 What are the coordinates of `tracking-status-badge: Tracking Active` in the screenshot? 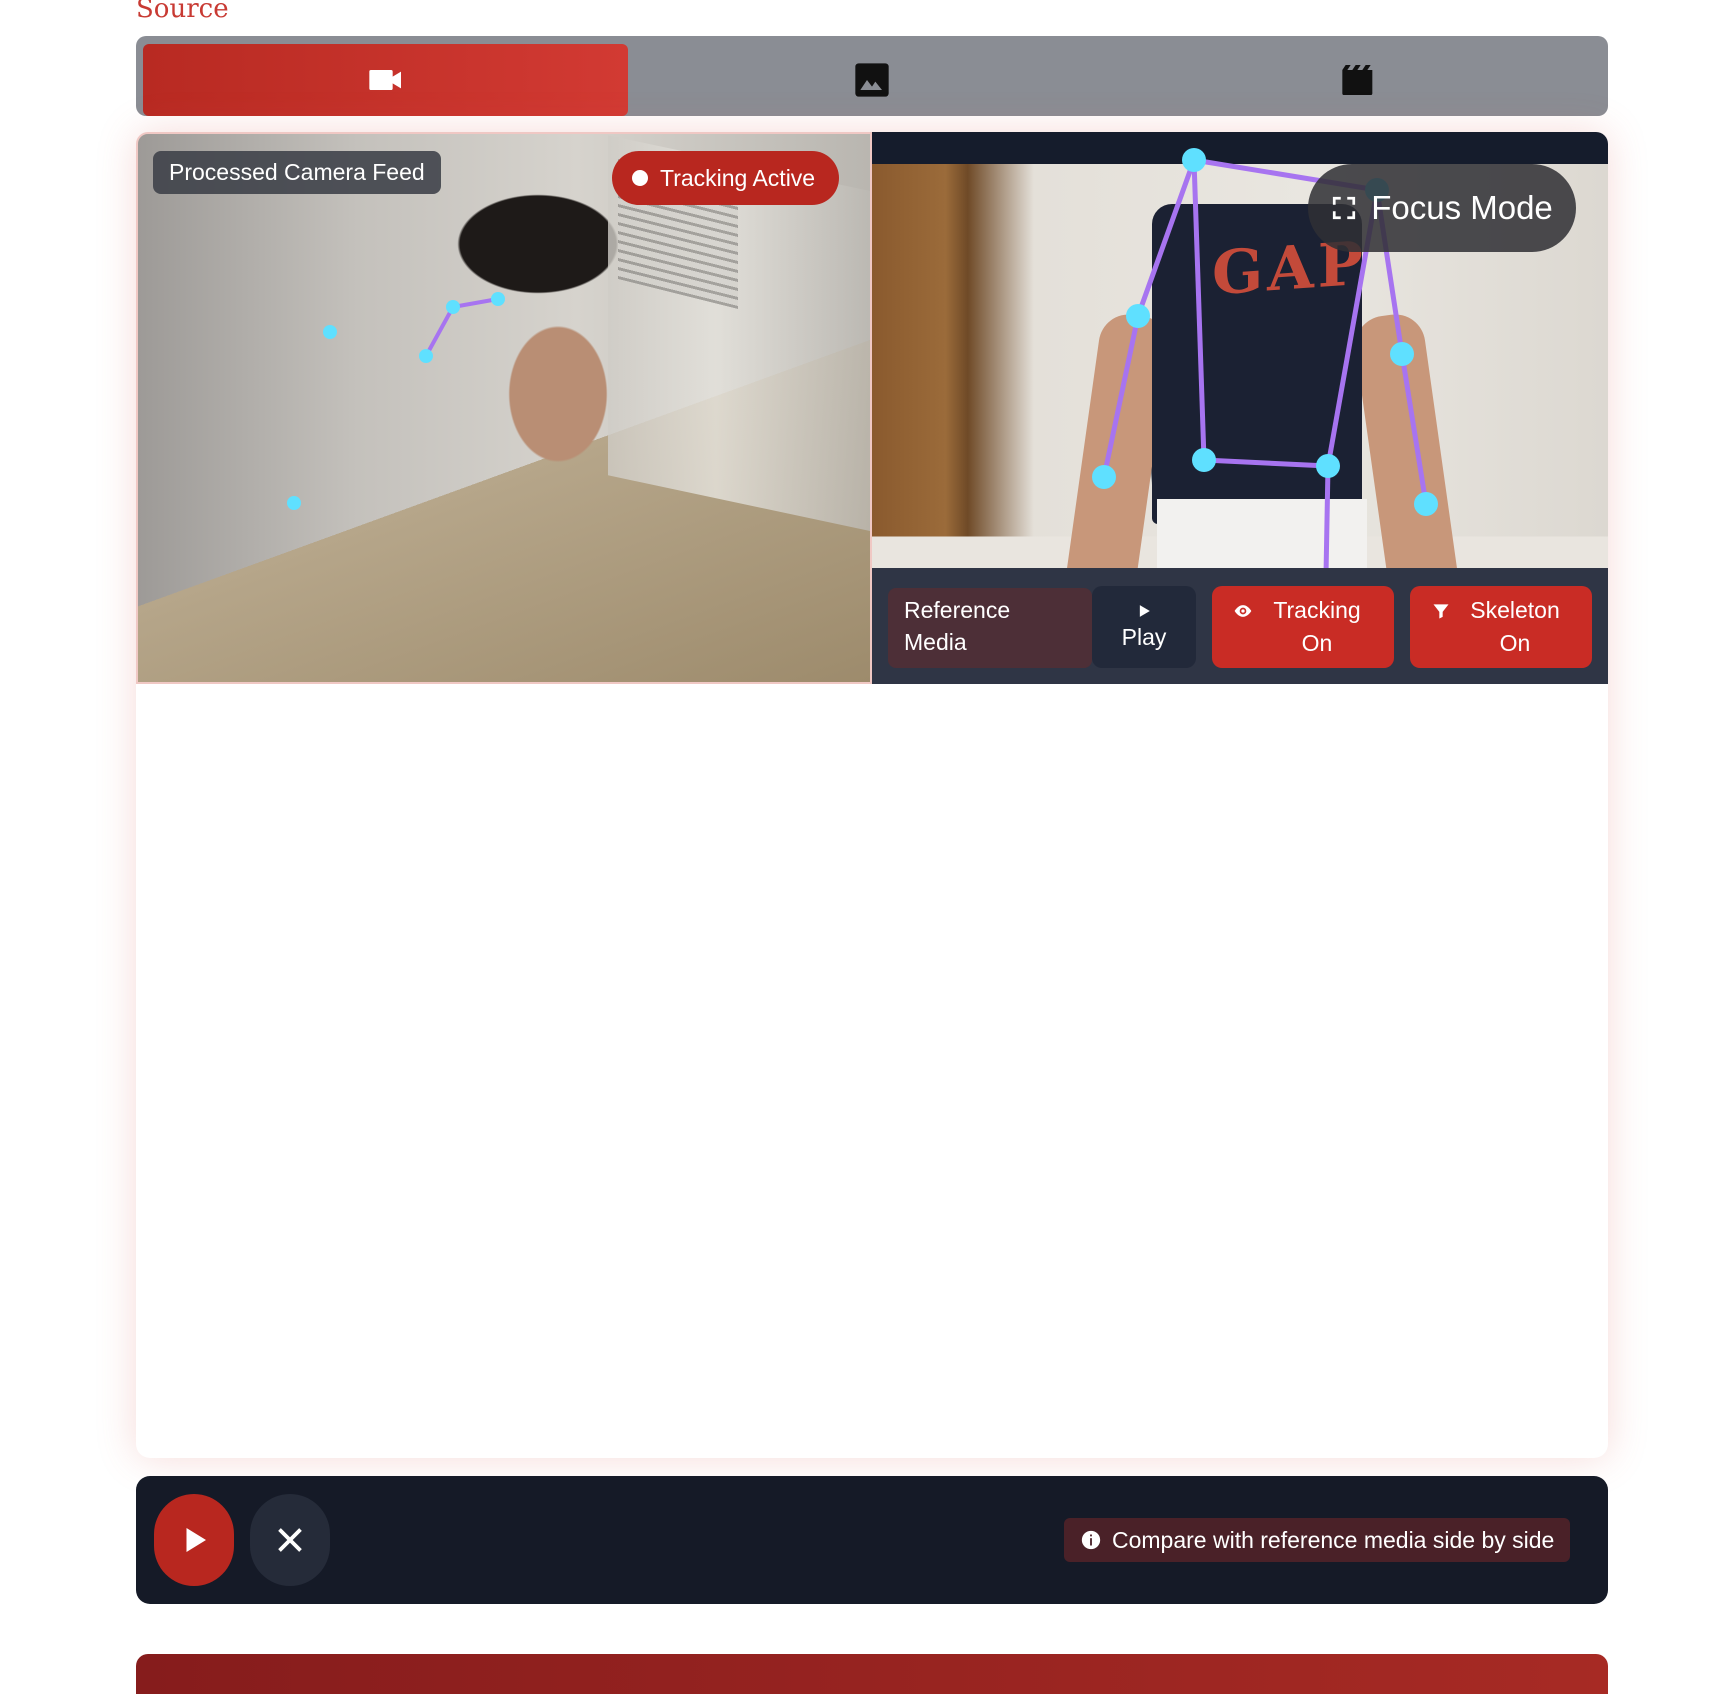 It's located at (726, 178).